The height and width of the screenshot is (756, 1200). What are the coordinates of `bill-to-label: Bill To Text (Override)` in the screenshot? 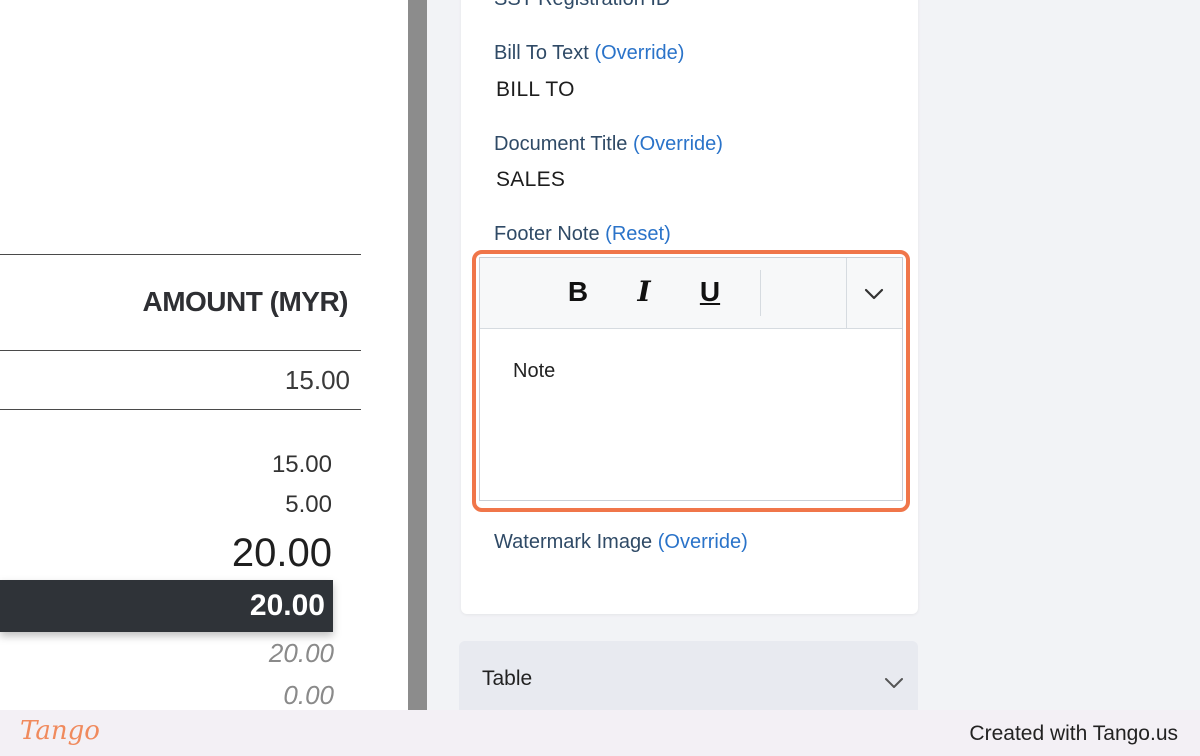 It's located at (589, 53).